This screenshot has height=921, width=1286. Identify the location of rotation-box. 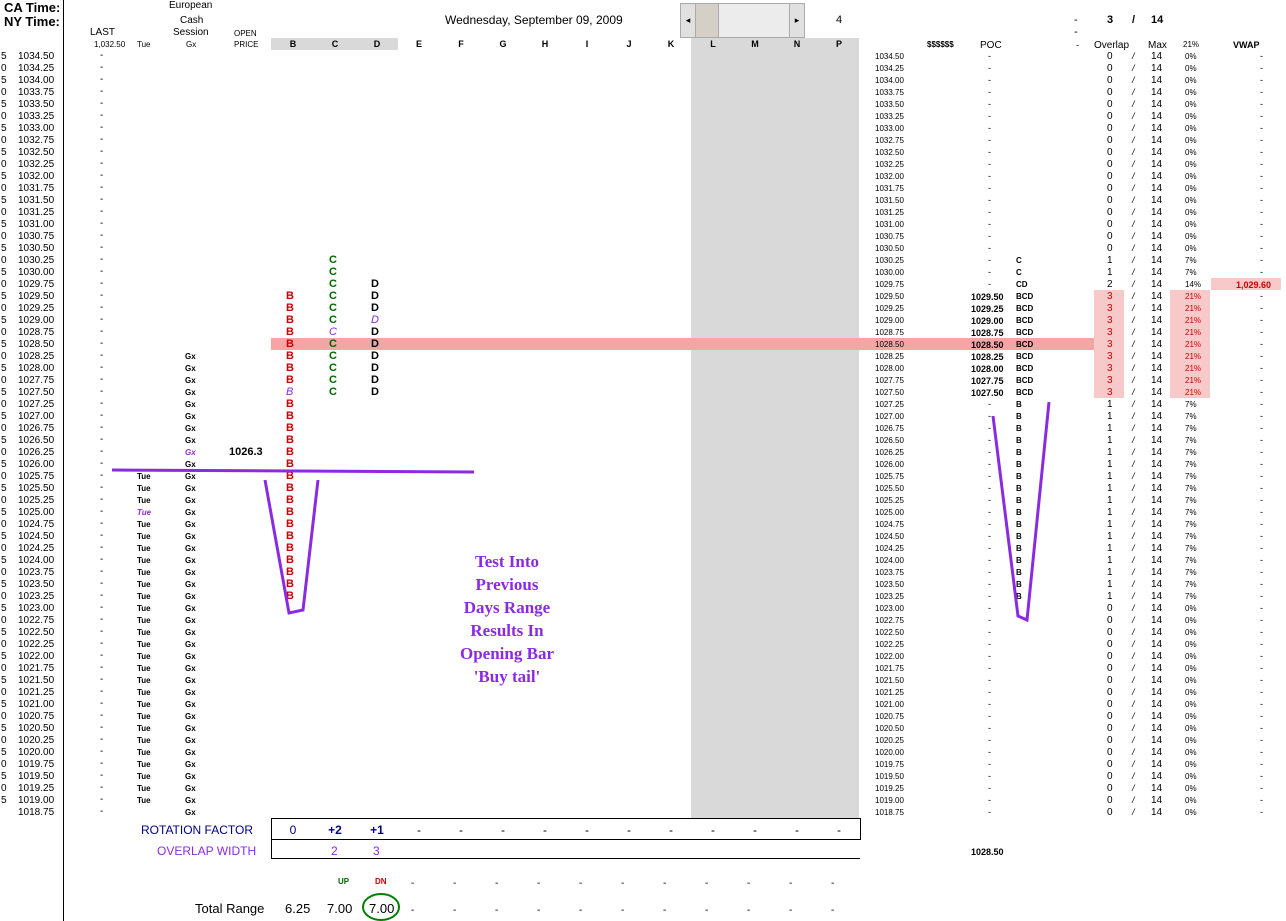
(566, 829).